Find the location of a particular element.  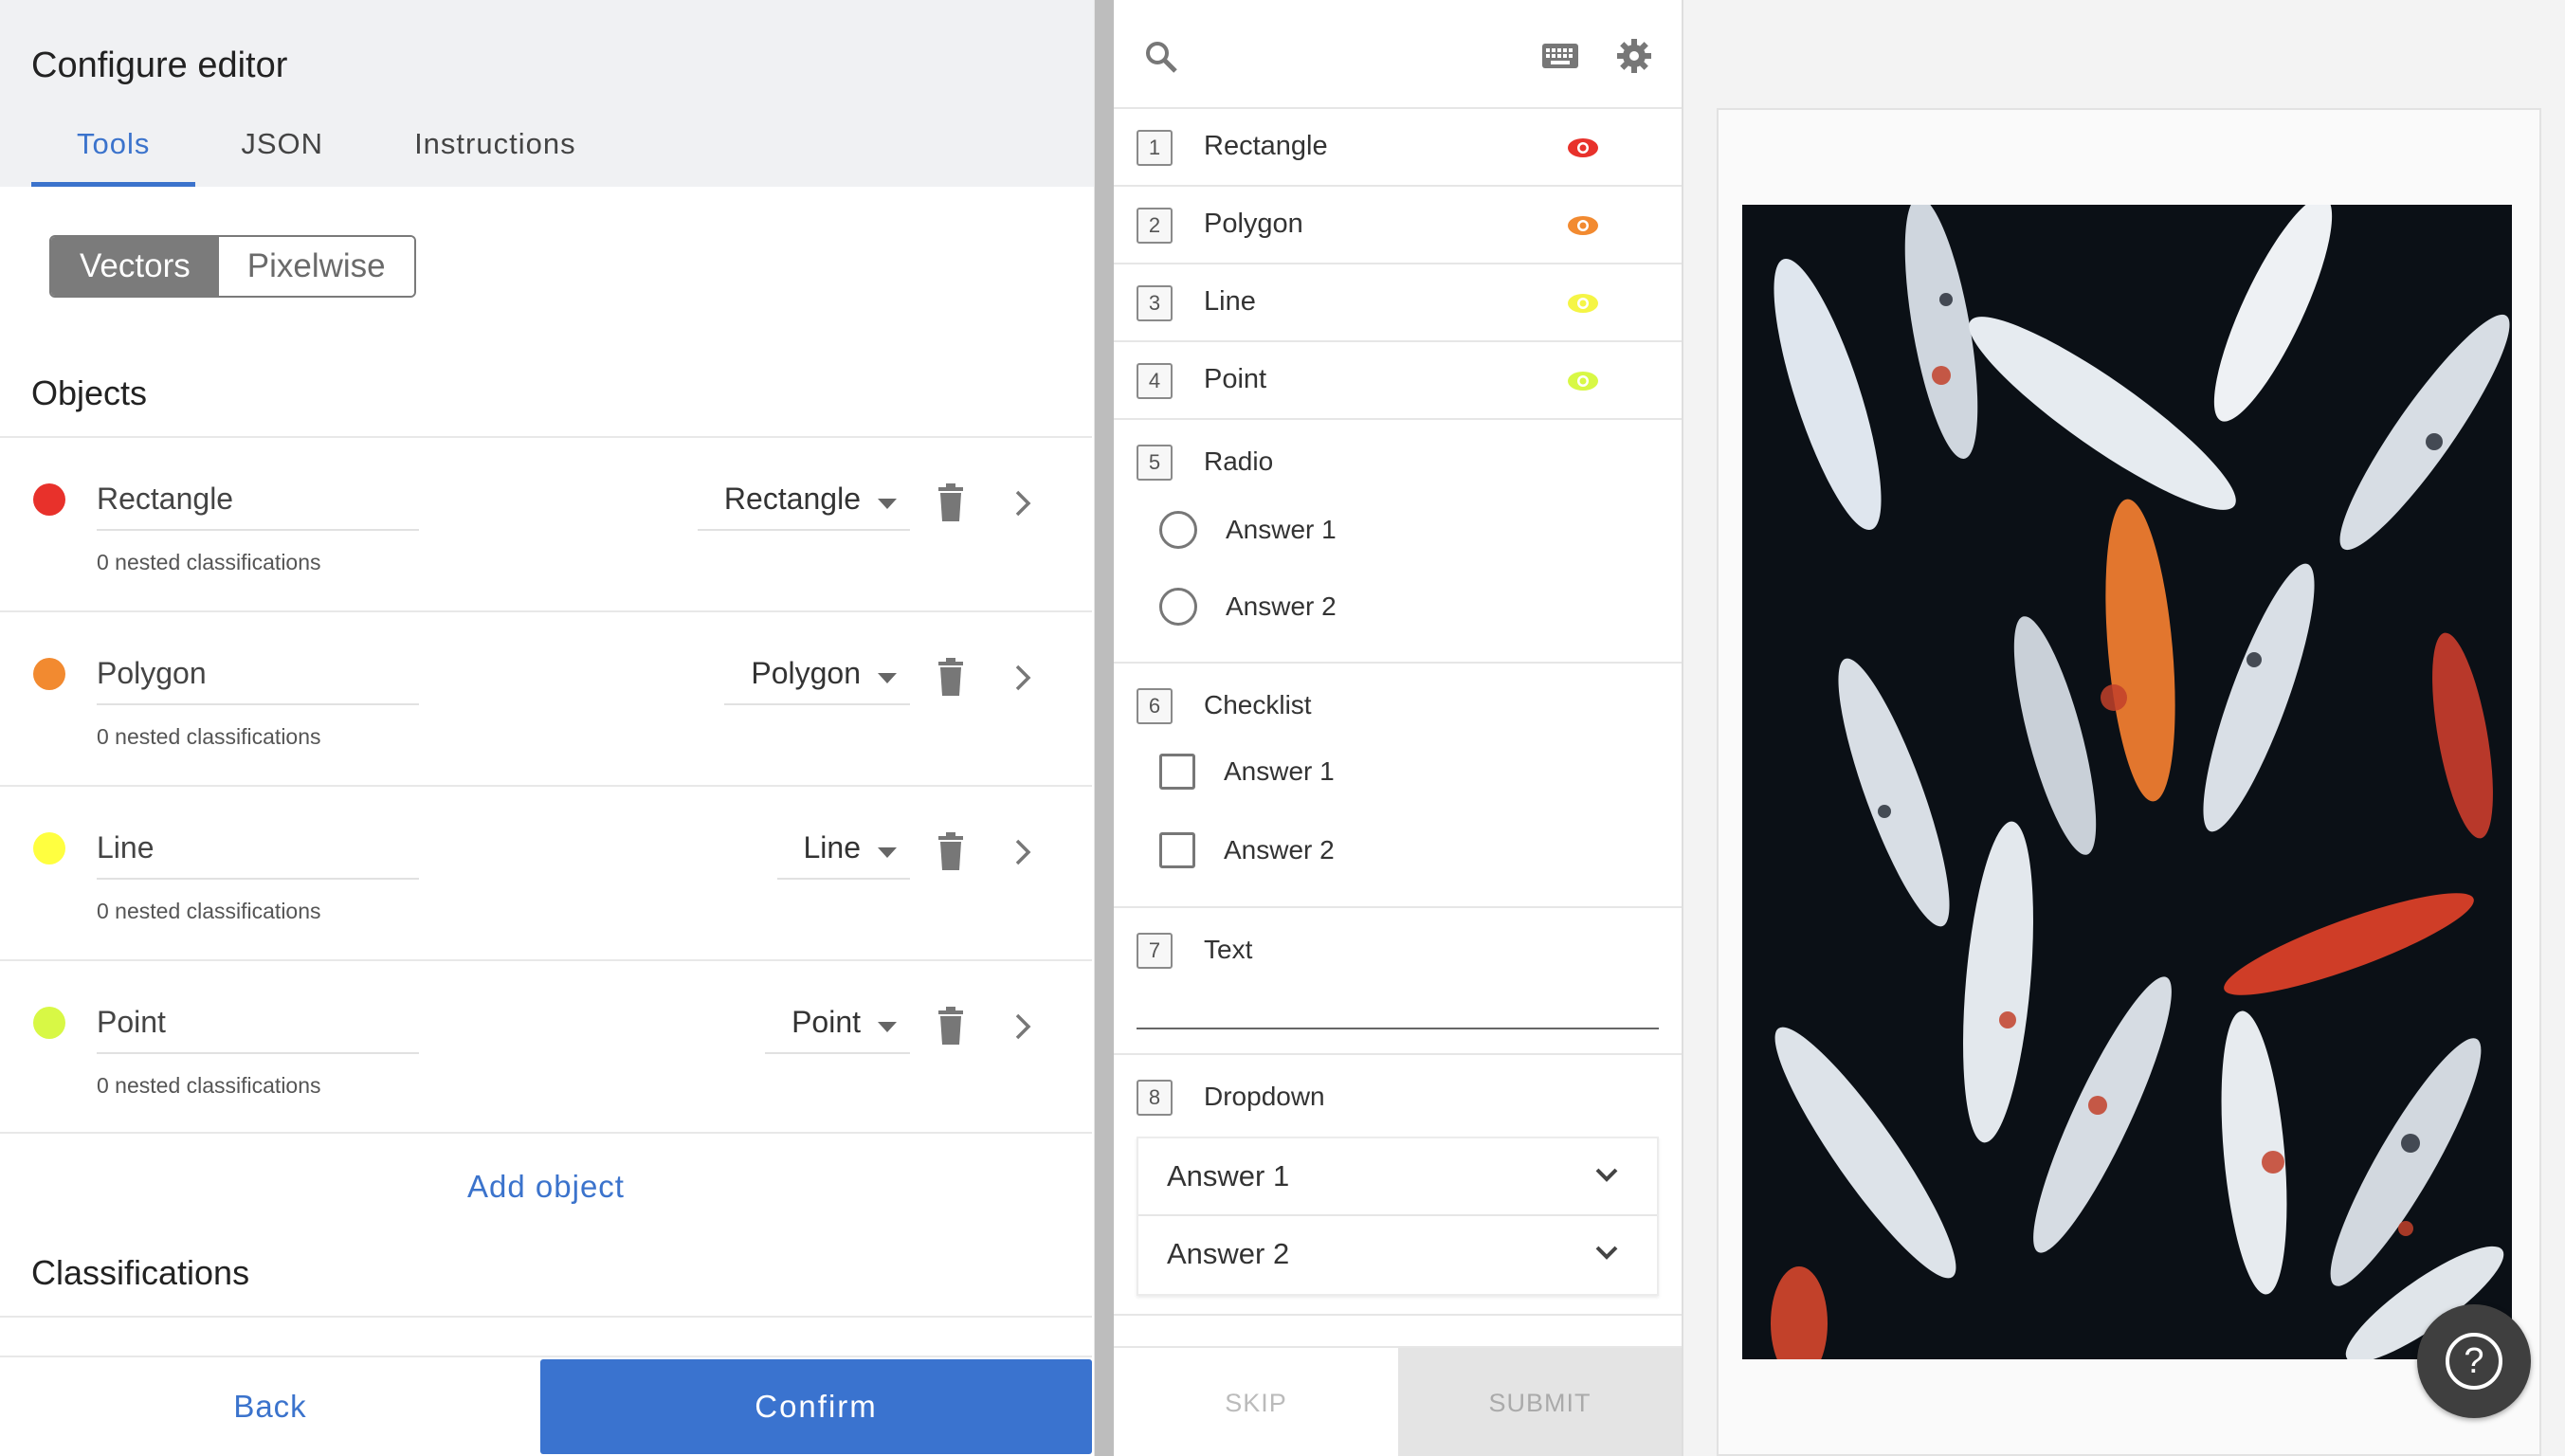

hotkey-badge: 5 is located at coordinates (1155, 463).